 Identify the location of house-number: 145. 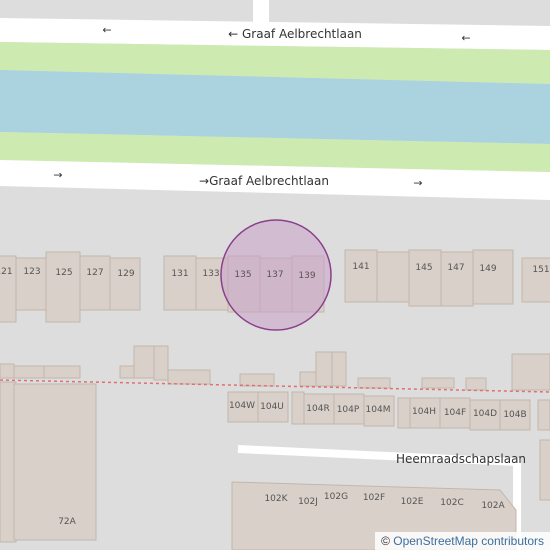
(424, 268).